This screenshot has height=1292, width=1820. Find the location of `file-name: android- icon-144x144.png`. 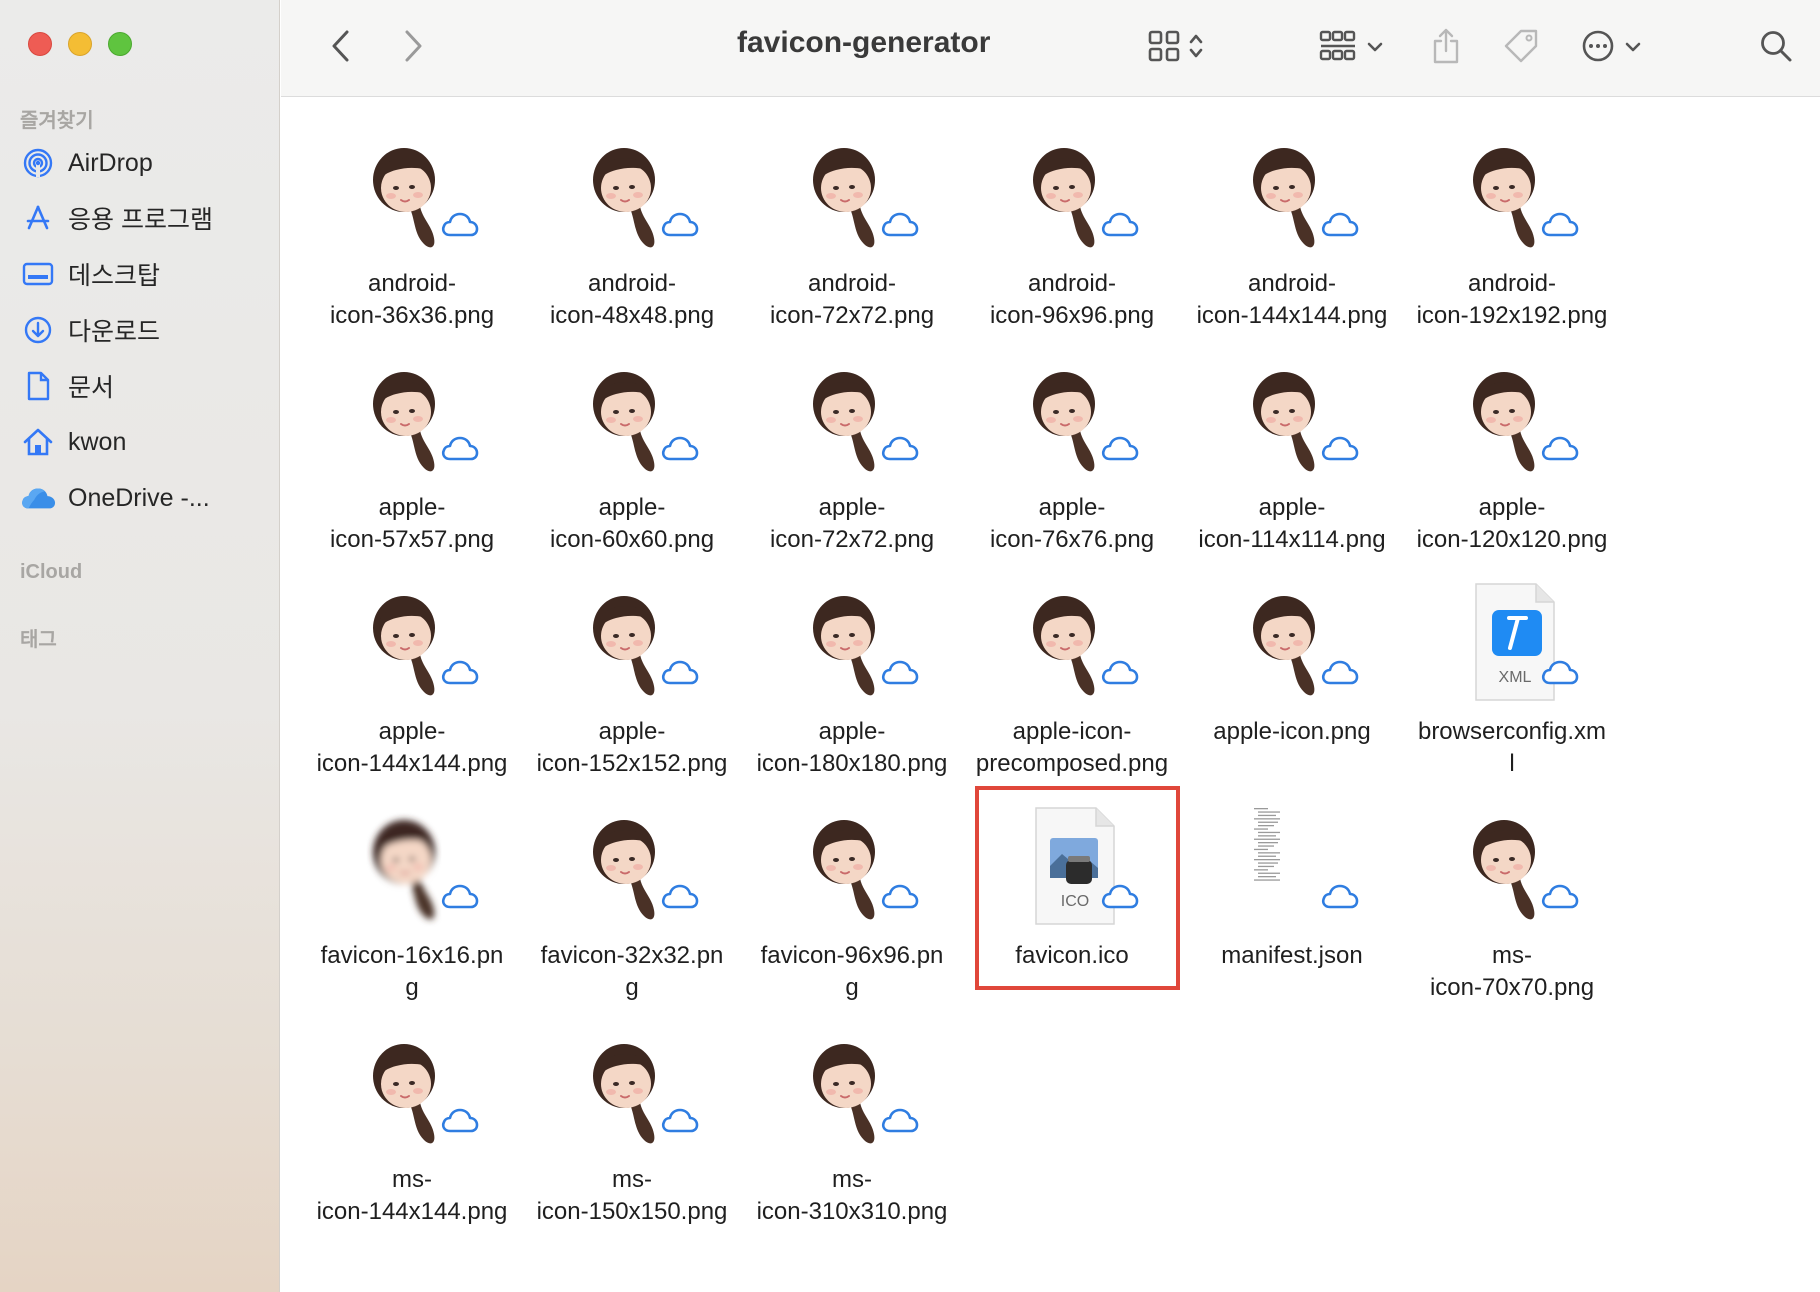

file-name: android- icon-144x144.png is located at coordinates (1292, 299).